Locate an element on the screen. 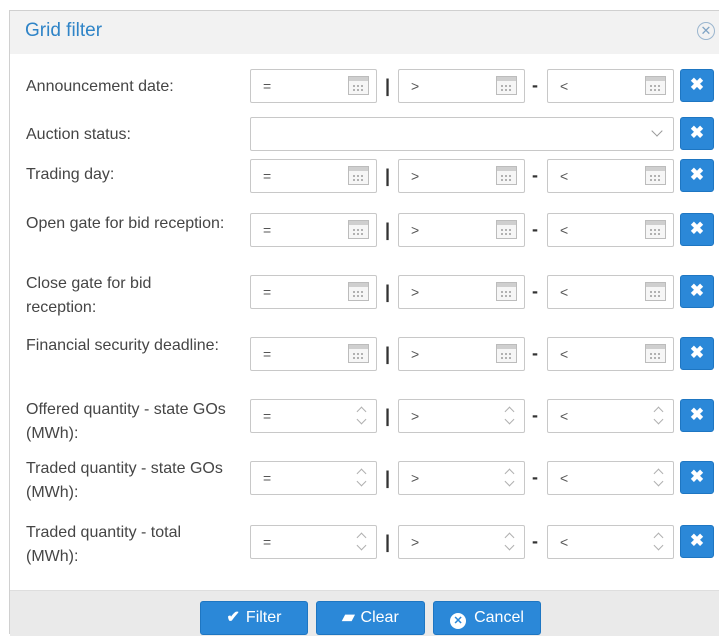 The image size is (719, 636). eraser-icon: ▰ is located at coordinates (348, 617).